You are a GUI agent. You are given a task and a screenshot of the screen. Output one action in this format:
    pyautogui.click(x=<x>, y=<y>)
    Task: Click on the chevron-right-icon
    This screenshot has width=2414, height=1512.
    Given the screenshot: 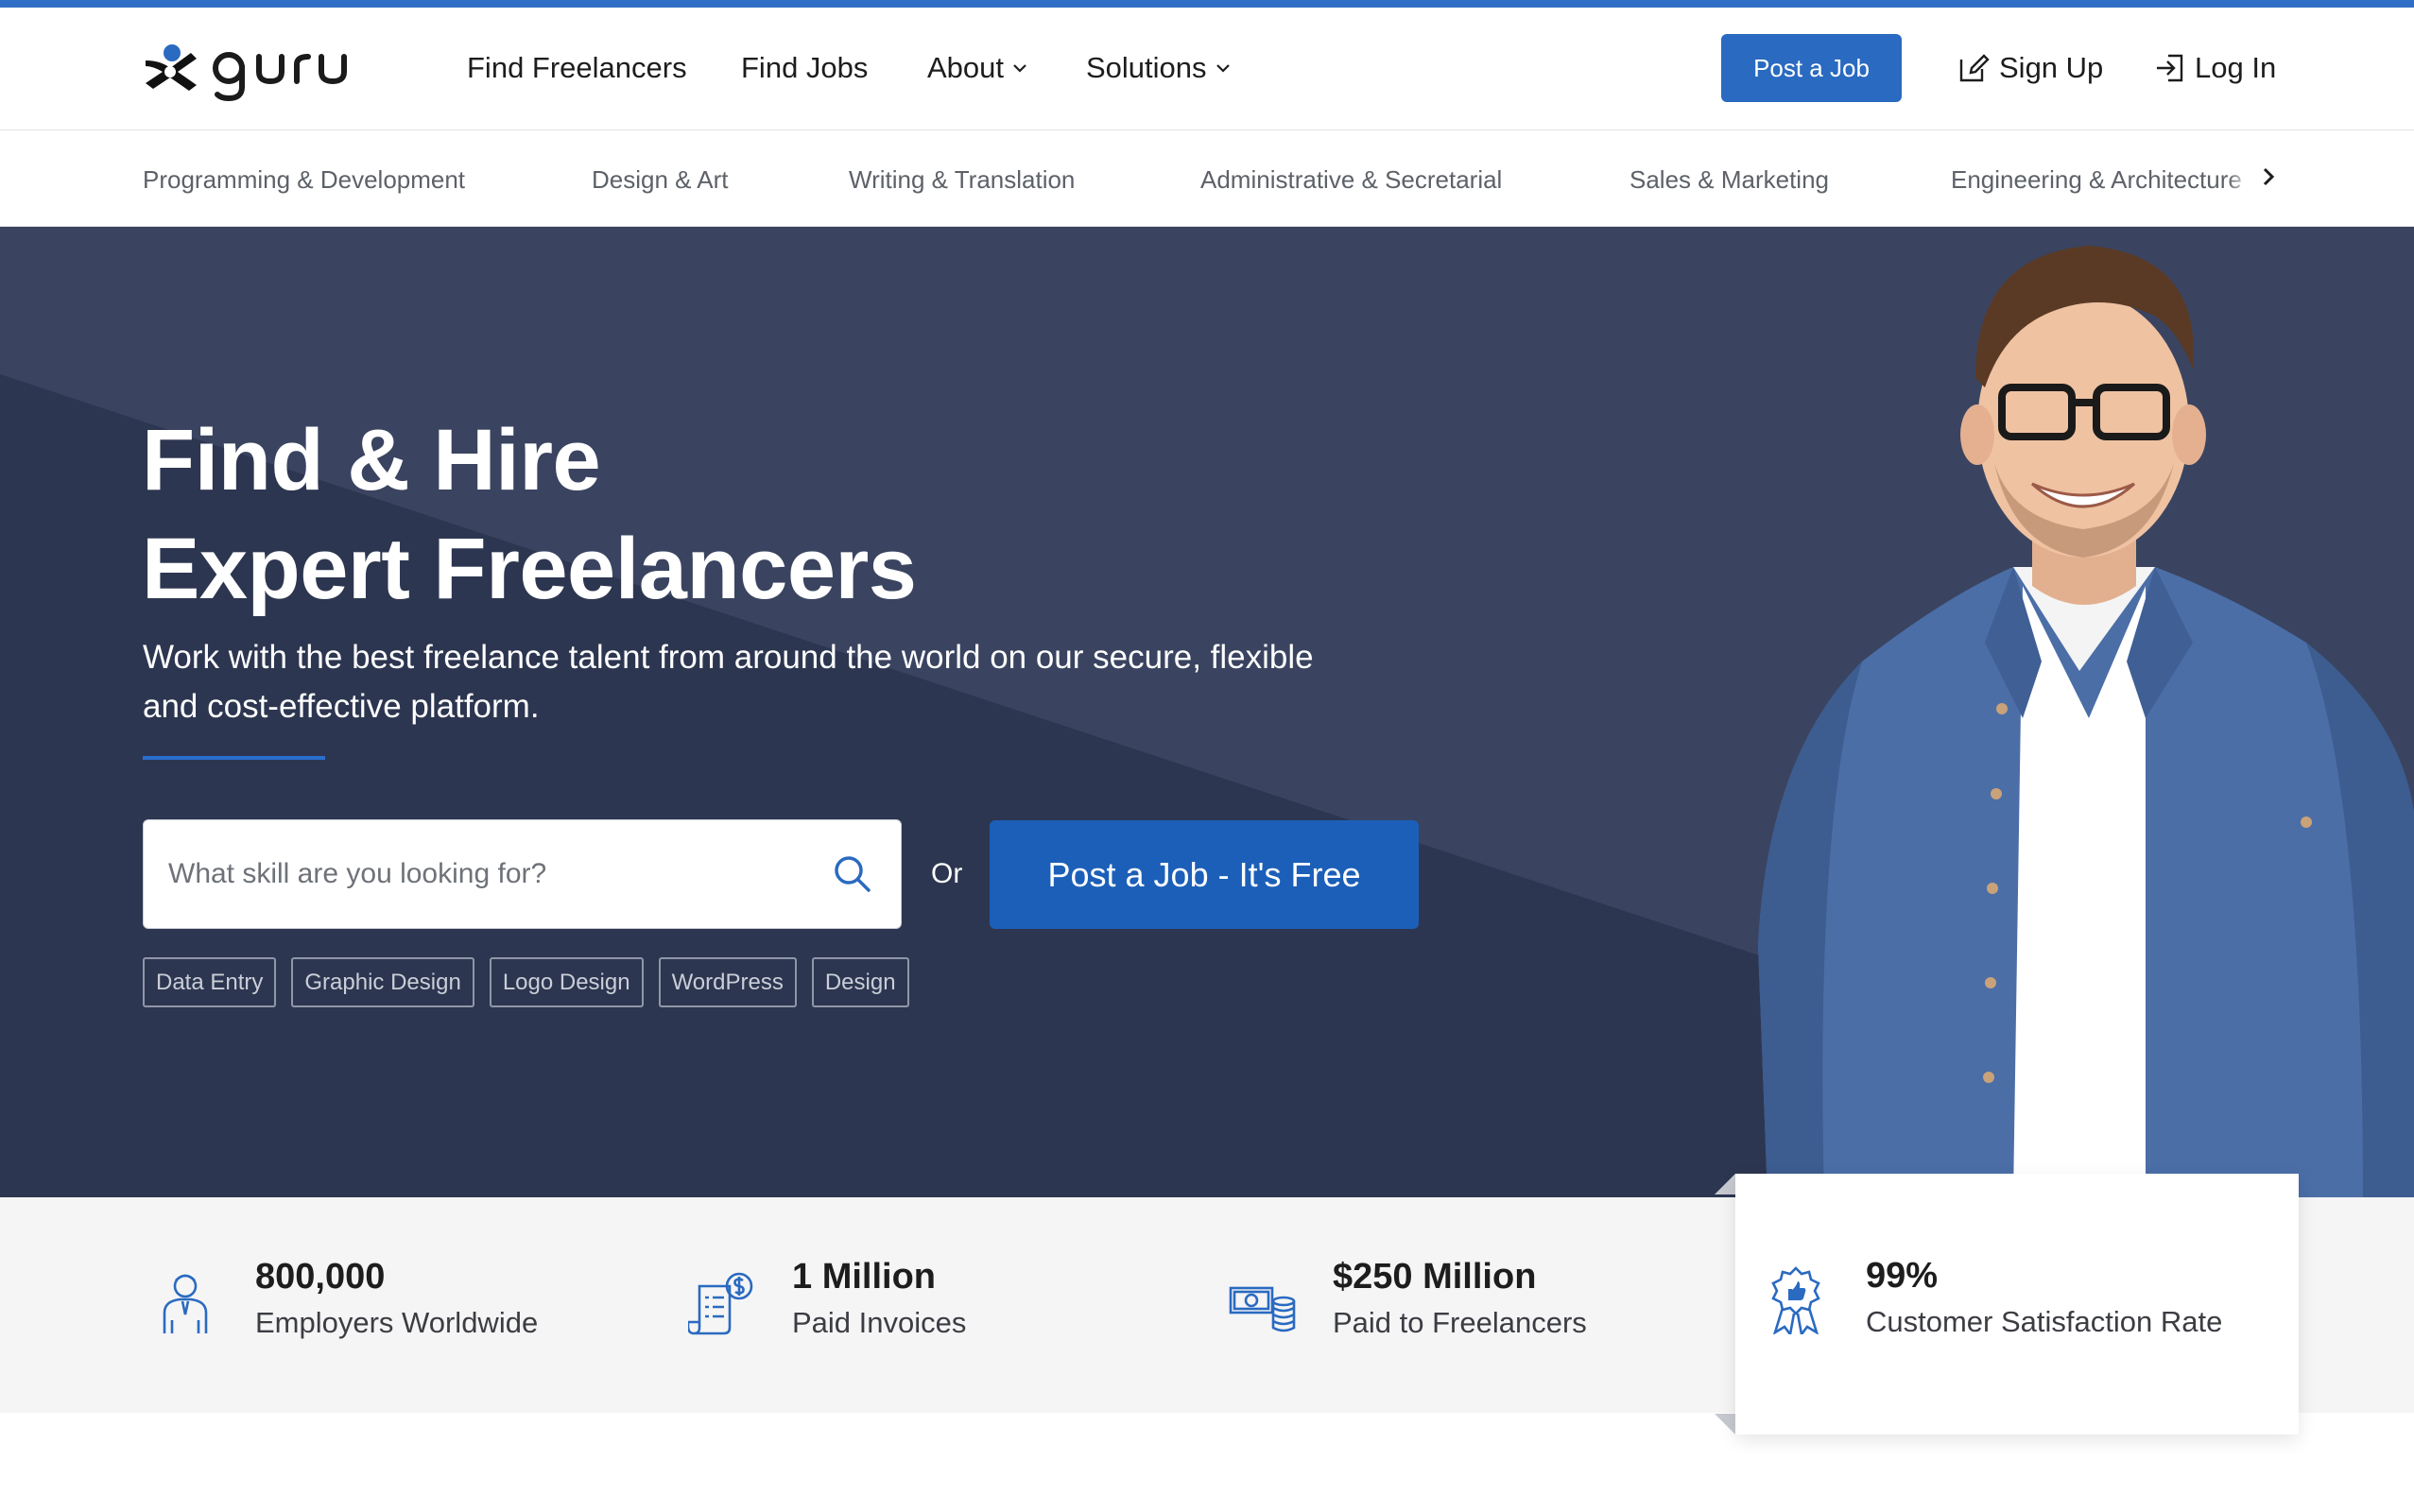 What is the action you would take?
    pyautogui.click(x=2269, y=176)
    